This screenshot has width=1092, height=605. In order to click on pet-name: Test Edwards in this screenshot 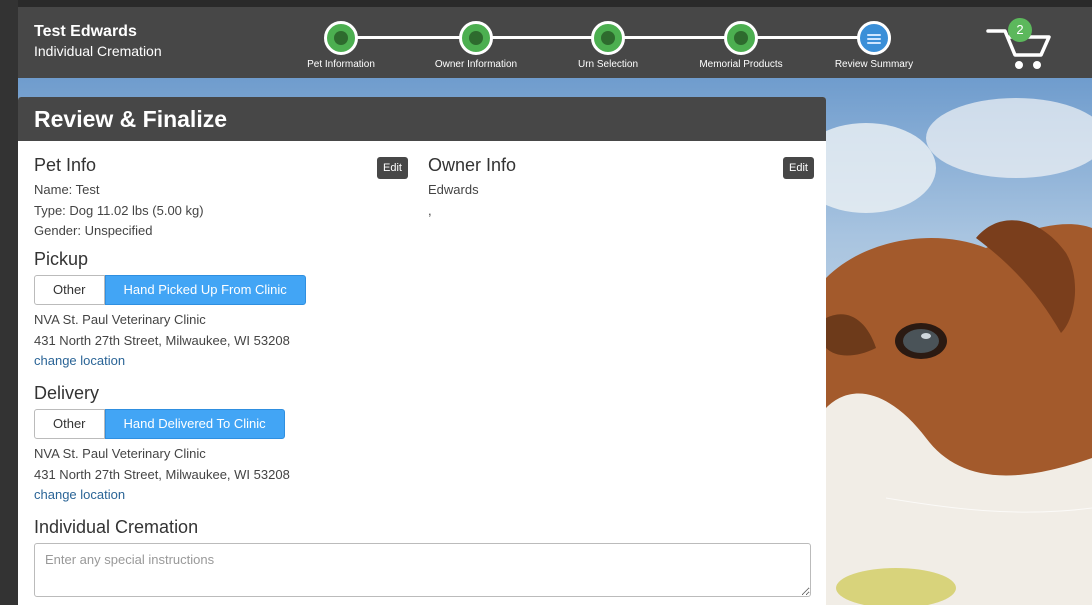, I will do `click(85, 31)`.